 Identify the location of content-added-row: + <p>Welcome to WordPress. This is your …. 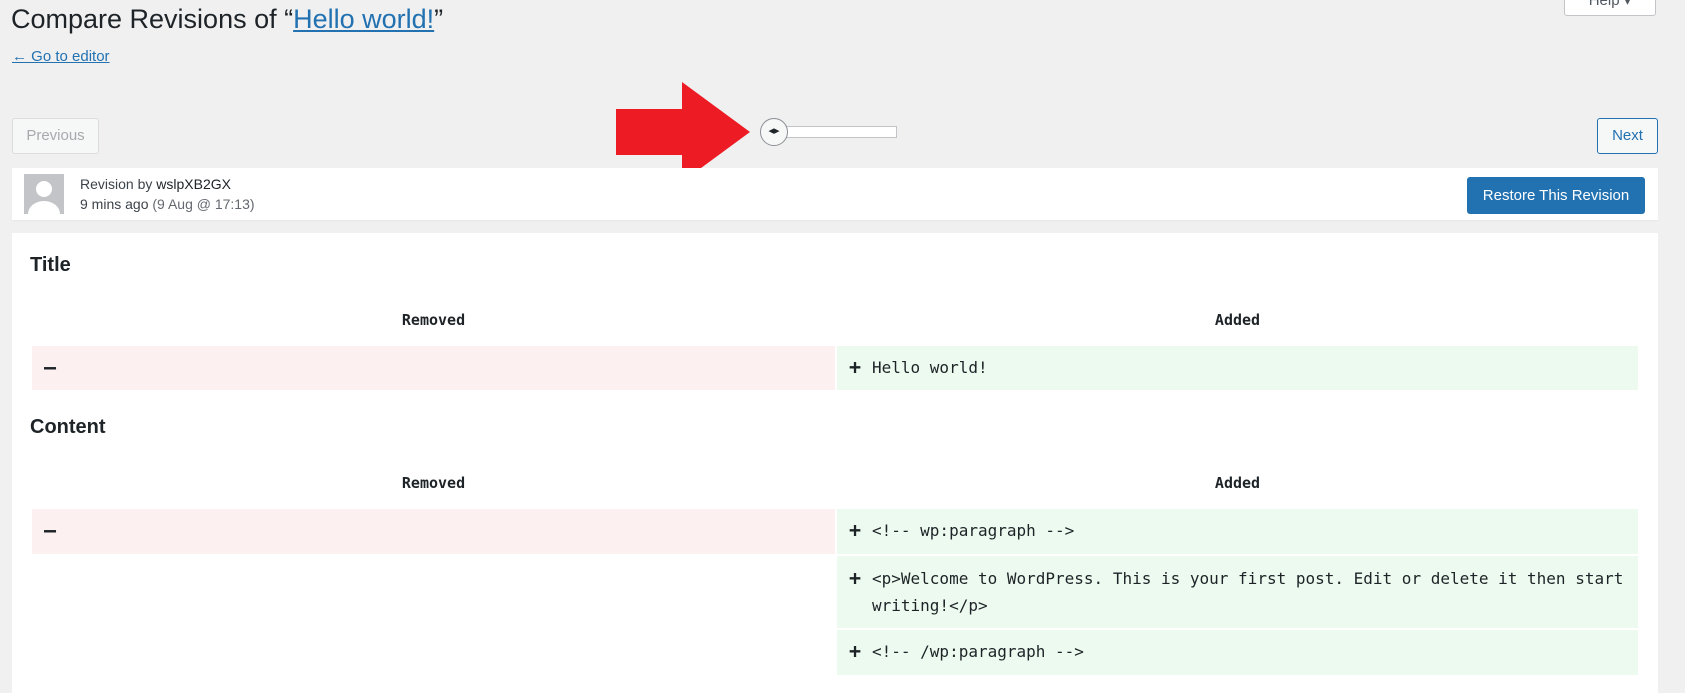
(1237, 592).